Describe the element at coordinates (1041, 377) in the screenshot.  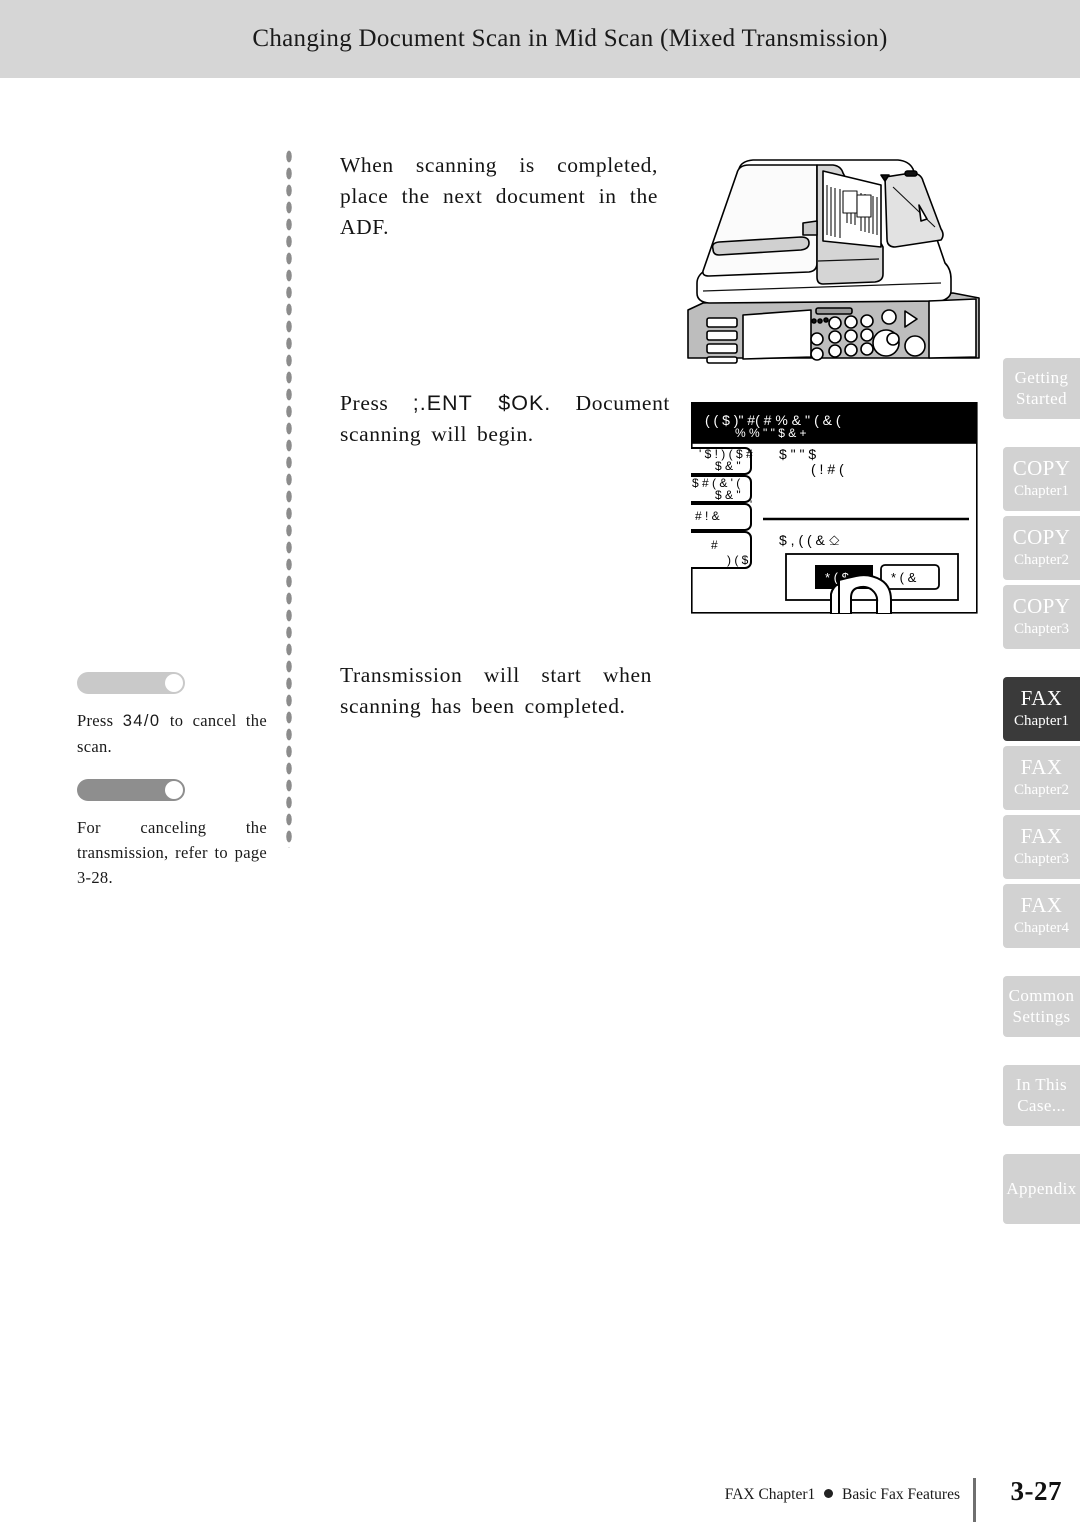
I see `tab-getting-started-title: Getting` at that location.